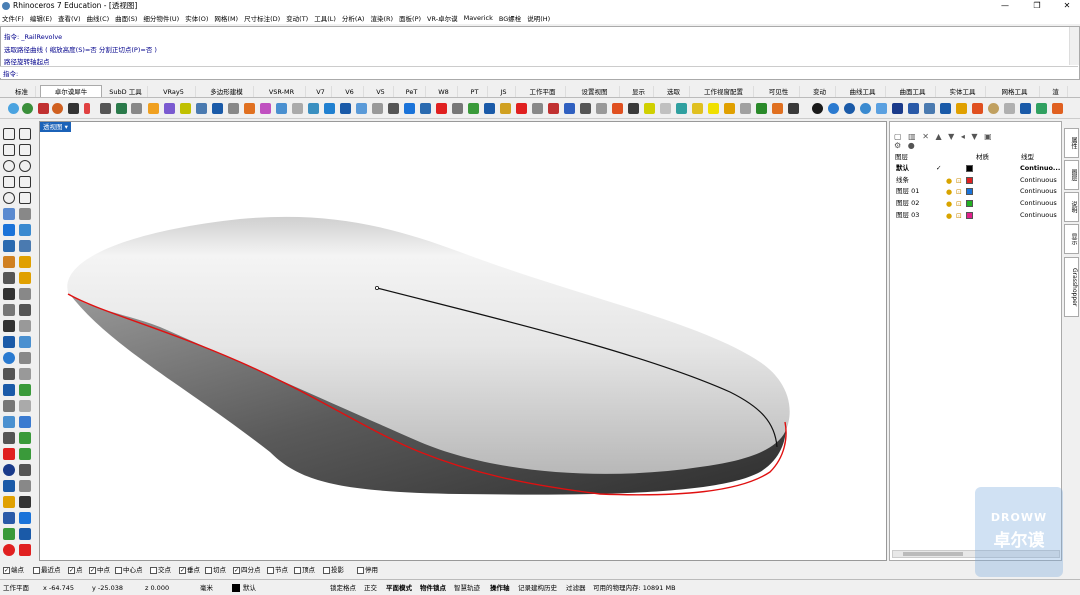 Image resolution: width=1080 pixels, height=595 pixels. What do you see at coordinates (441, 108) in the screenshot?
I see `trim-icon` at bounding box center [441, 108].